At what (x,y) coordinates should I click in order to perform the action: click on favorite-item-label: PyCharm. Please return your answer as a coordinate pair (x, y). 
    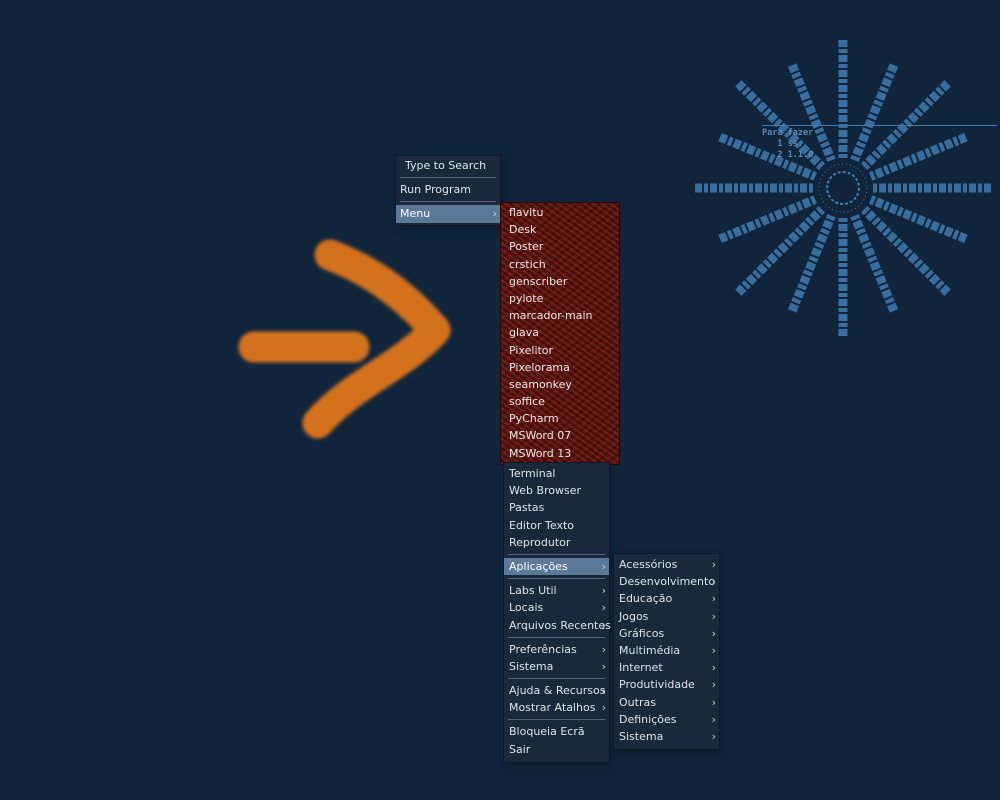
    Looking at the image, I should click on (534, 419).